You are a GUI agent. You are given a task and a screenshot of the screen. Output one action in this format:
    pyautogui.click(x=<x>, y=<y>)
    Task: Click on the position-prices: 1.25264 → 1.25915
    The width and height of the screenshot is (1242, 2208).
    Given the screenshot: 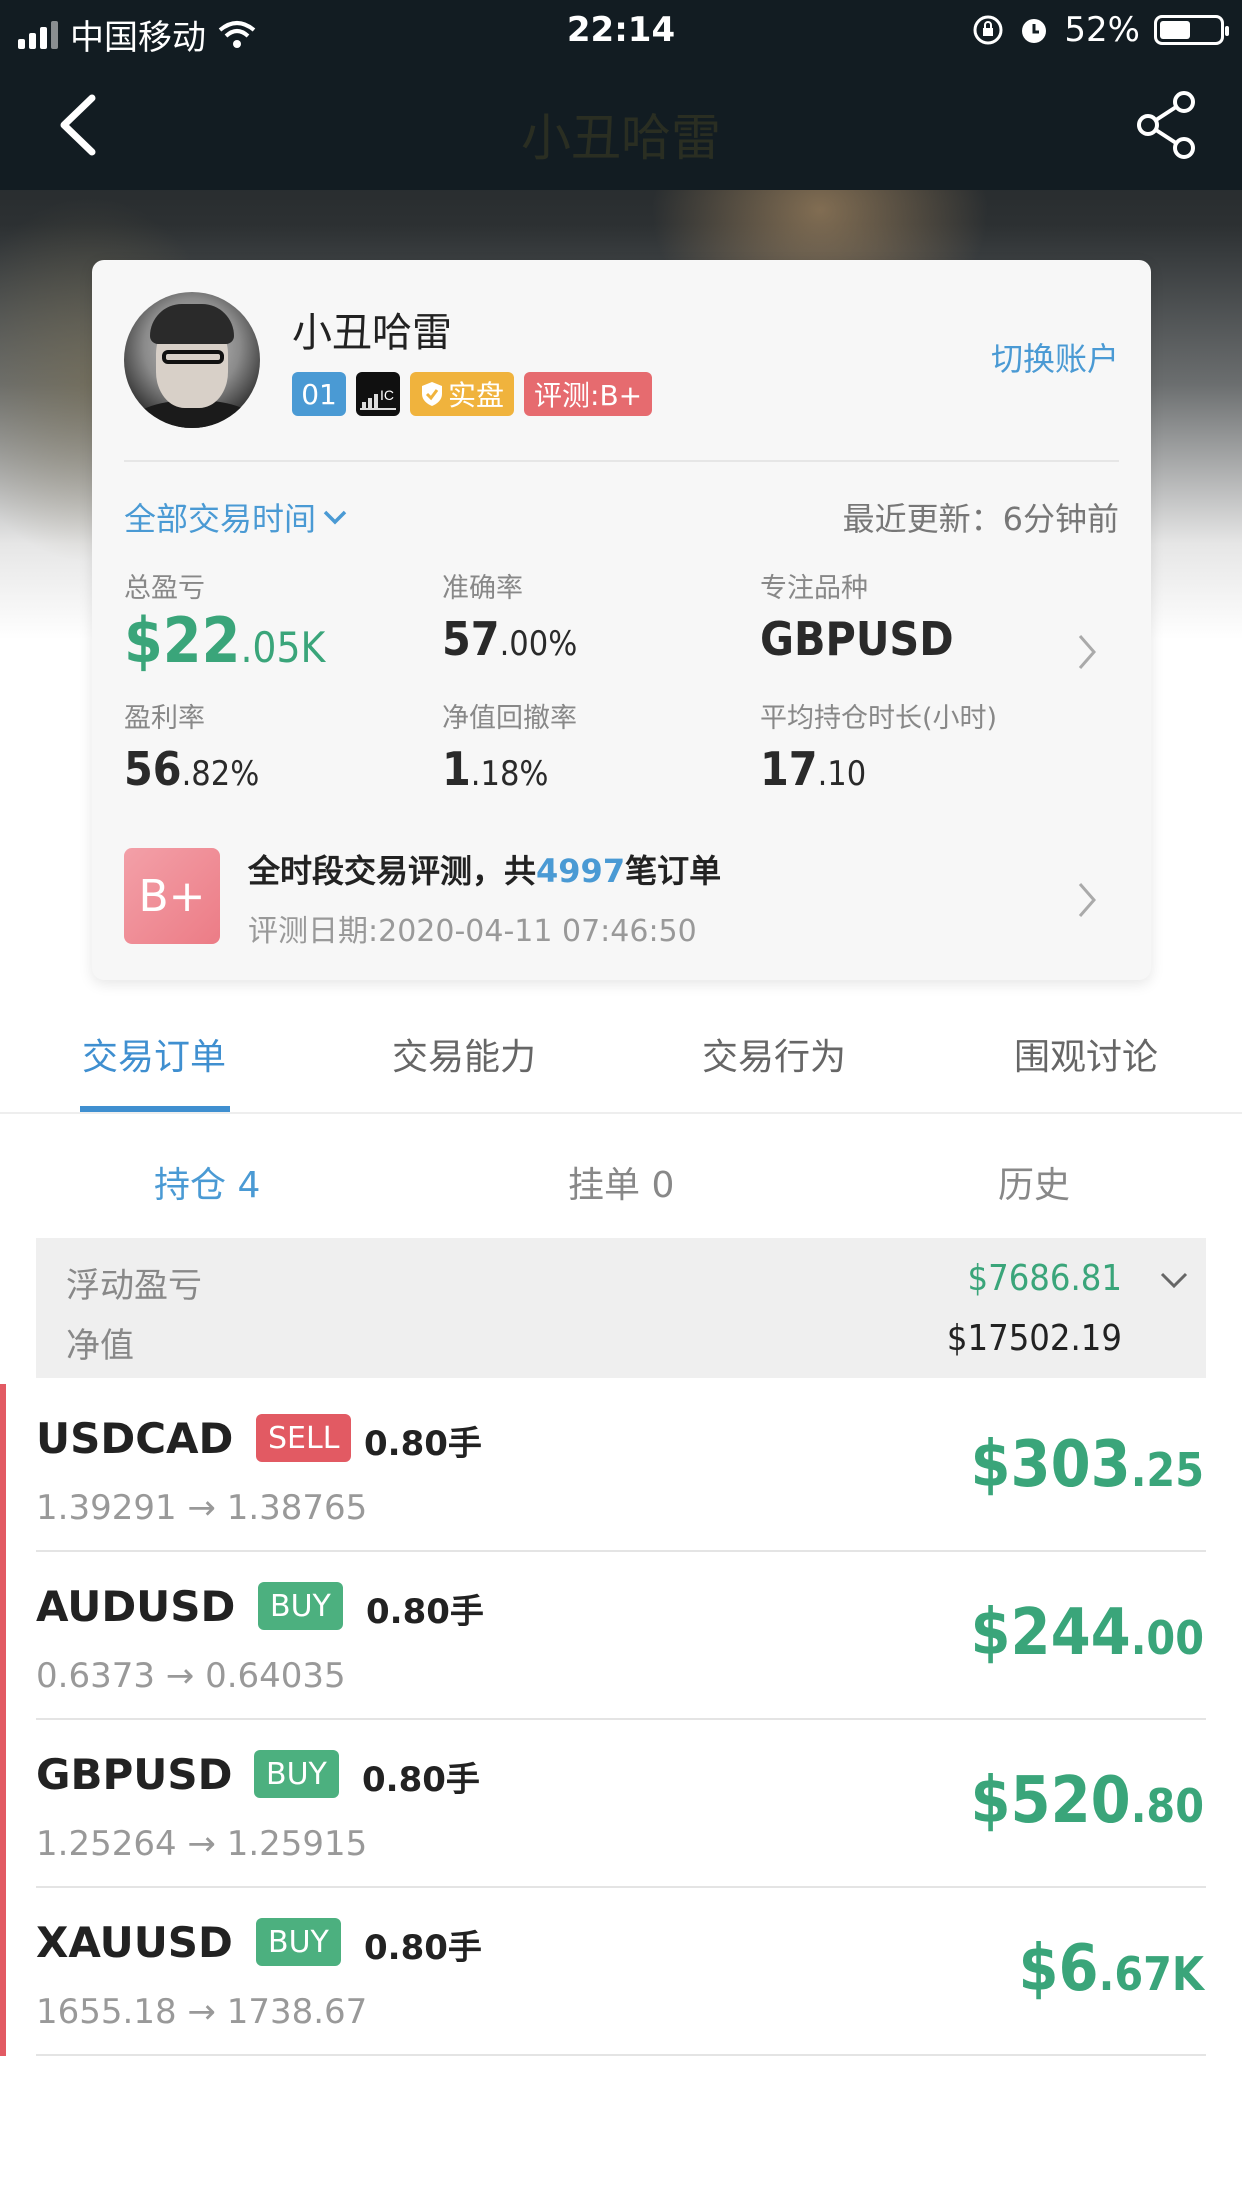 What is the action you would take?
    pyautogui.click(x=202, y=1844)
    